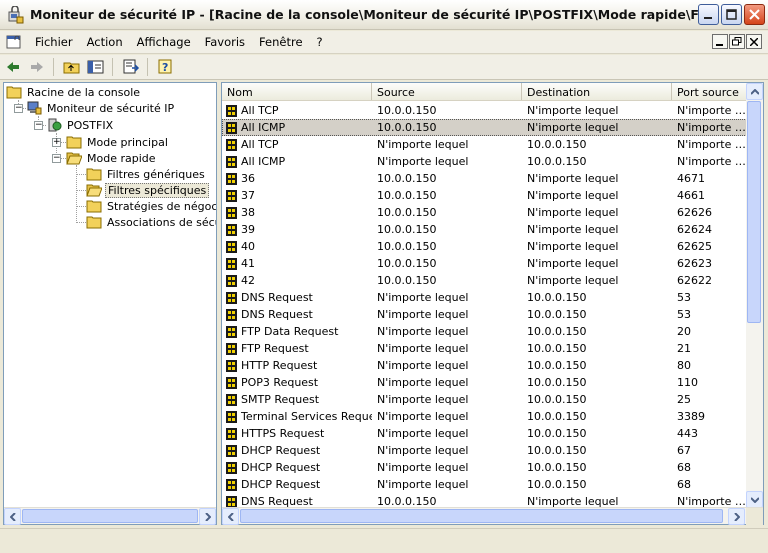  What do you see at coordinates (231, 161) in the screenshot?
I see `filter-icon` at bounding box center [231, 161].